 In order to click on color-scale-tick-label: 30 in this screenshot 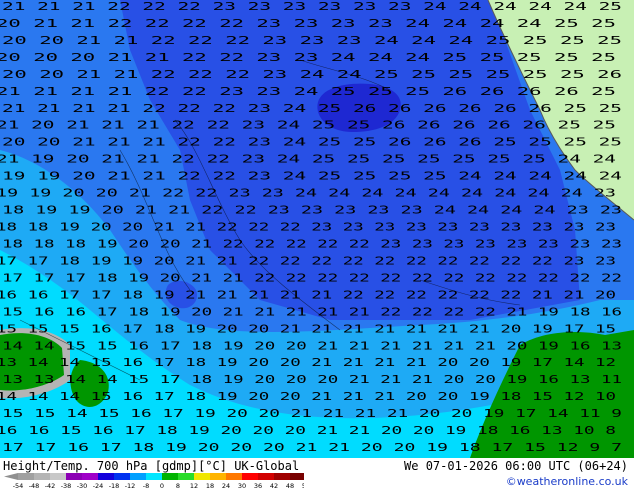, I will do `click(242, 486)`.